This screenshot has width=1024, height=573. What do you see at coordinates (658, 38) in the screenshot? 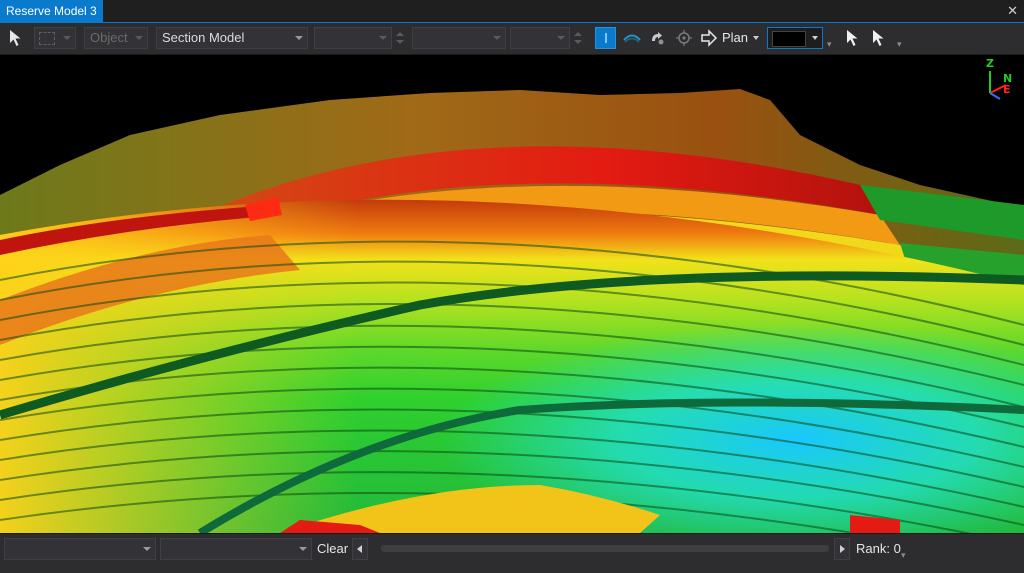
I see `camera-rotate-icon` at bounding box center [658, 38].